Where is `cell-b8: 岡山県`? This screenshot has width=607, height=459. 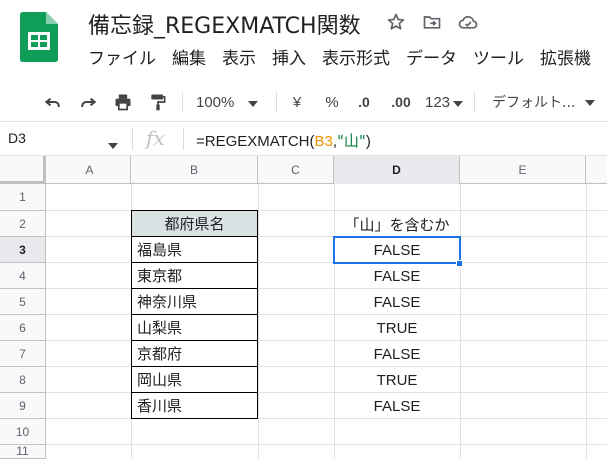
cell-b8: 岡山県 is located at coordinates (194, 379).